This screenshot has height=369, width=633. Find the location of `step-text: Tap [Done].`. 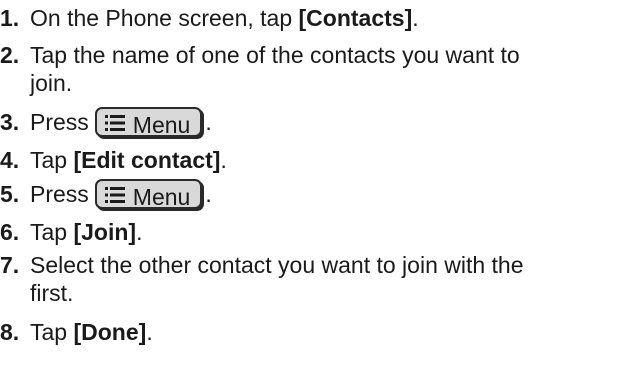

step-text: Tap [Done]. is located at coordinates (91, 332).